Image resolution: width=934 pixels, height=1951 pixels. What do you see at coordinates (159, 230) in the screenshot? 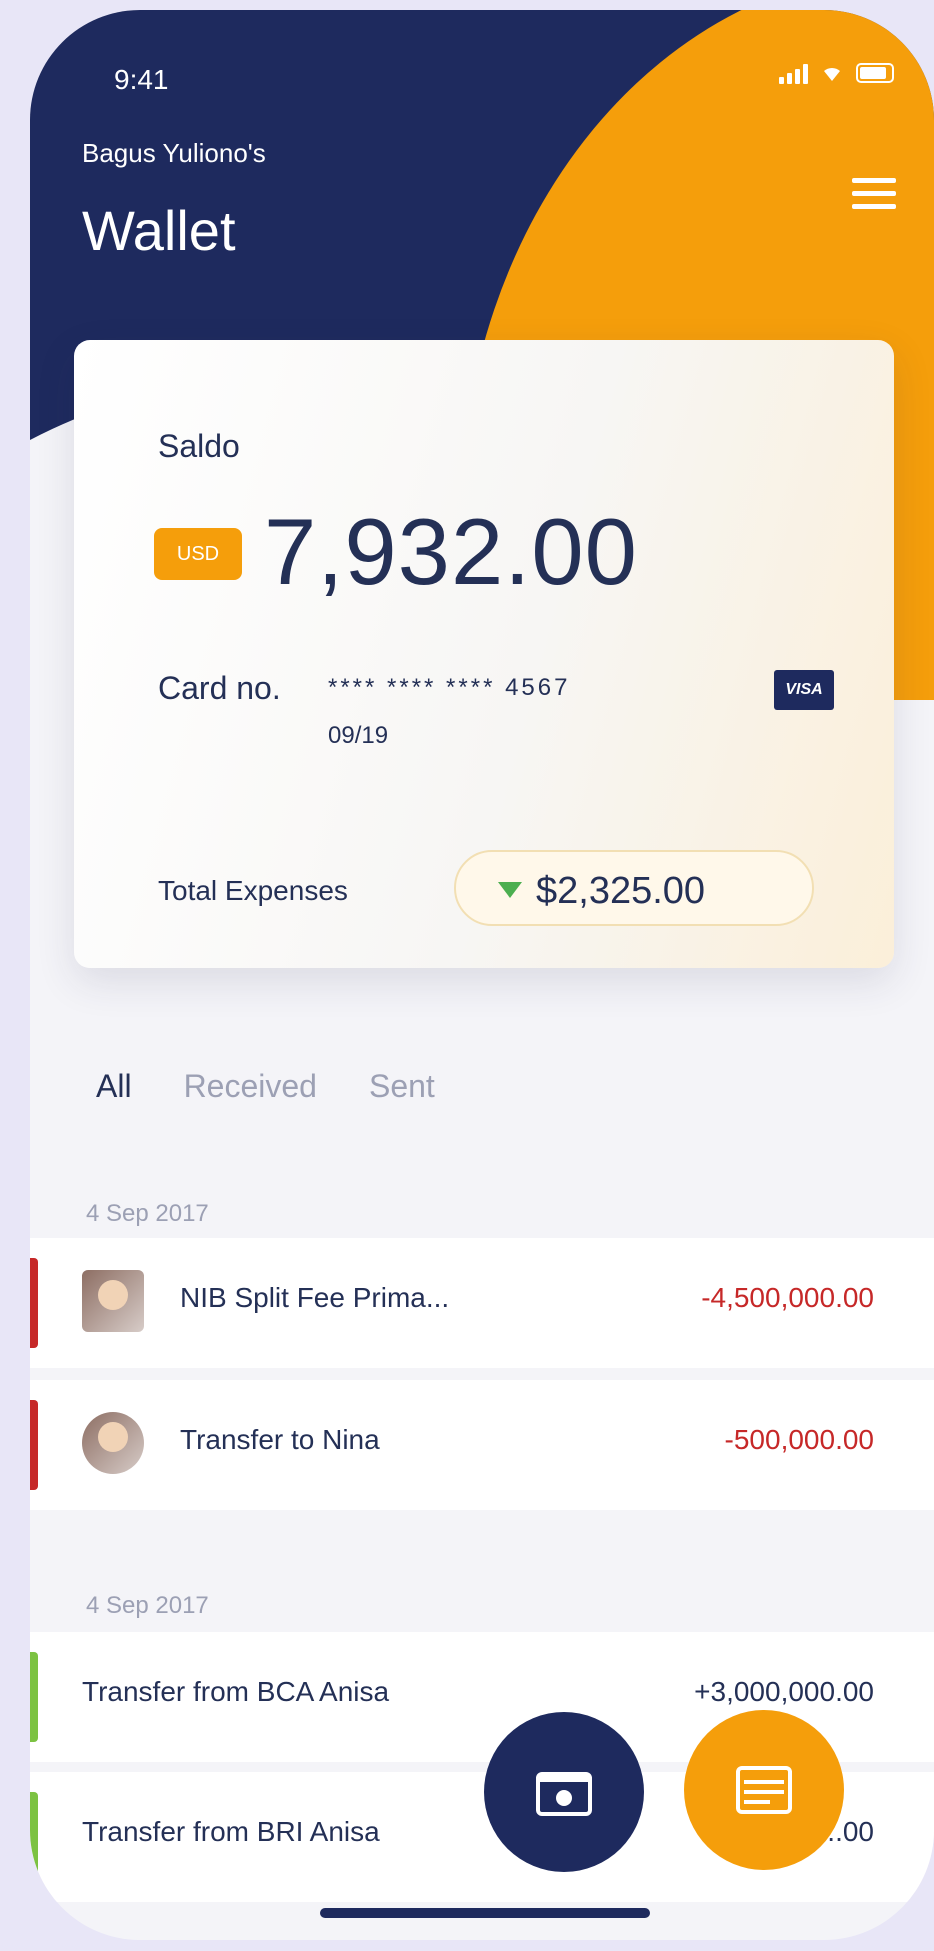
I see `page-title: Wallet` at bounding box center [159, 230].